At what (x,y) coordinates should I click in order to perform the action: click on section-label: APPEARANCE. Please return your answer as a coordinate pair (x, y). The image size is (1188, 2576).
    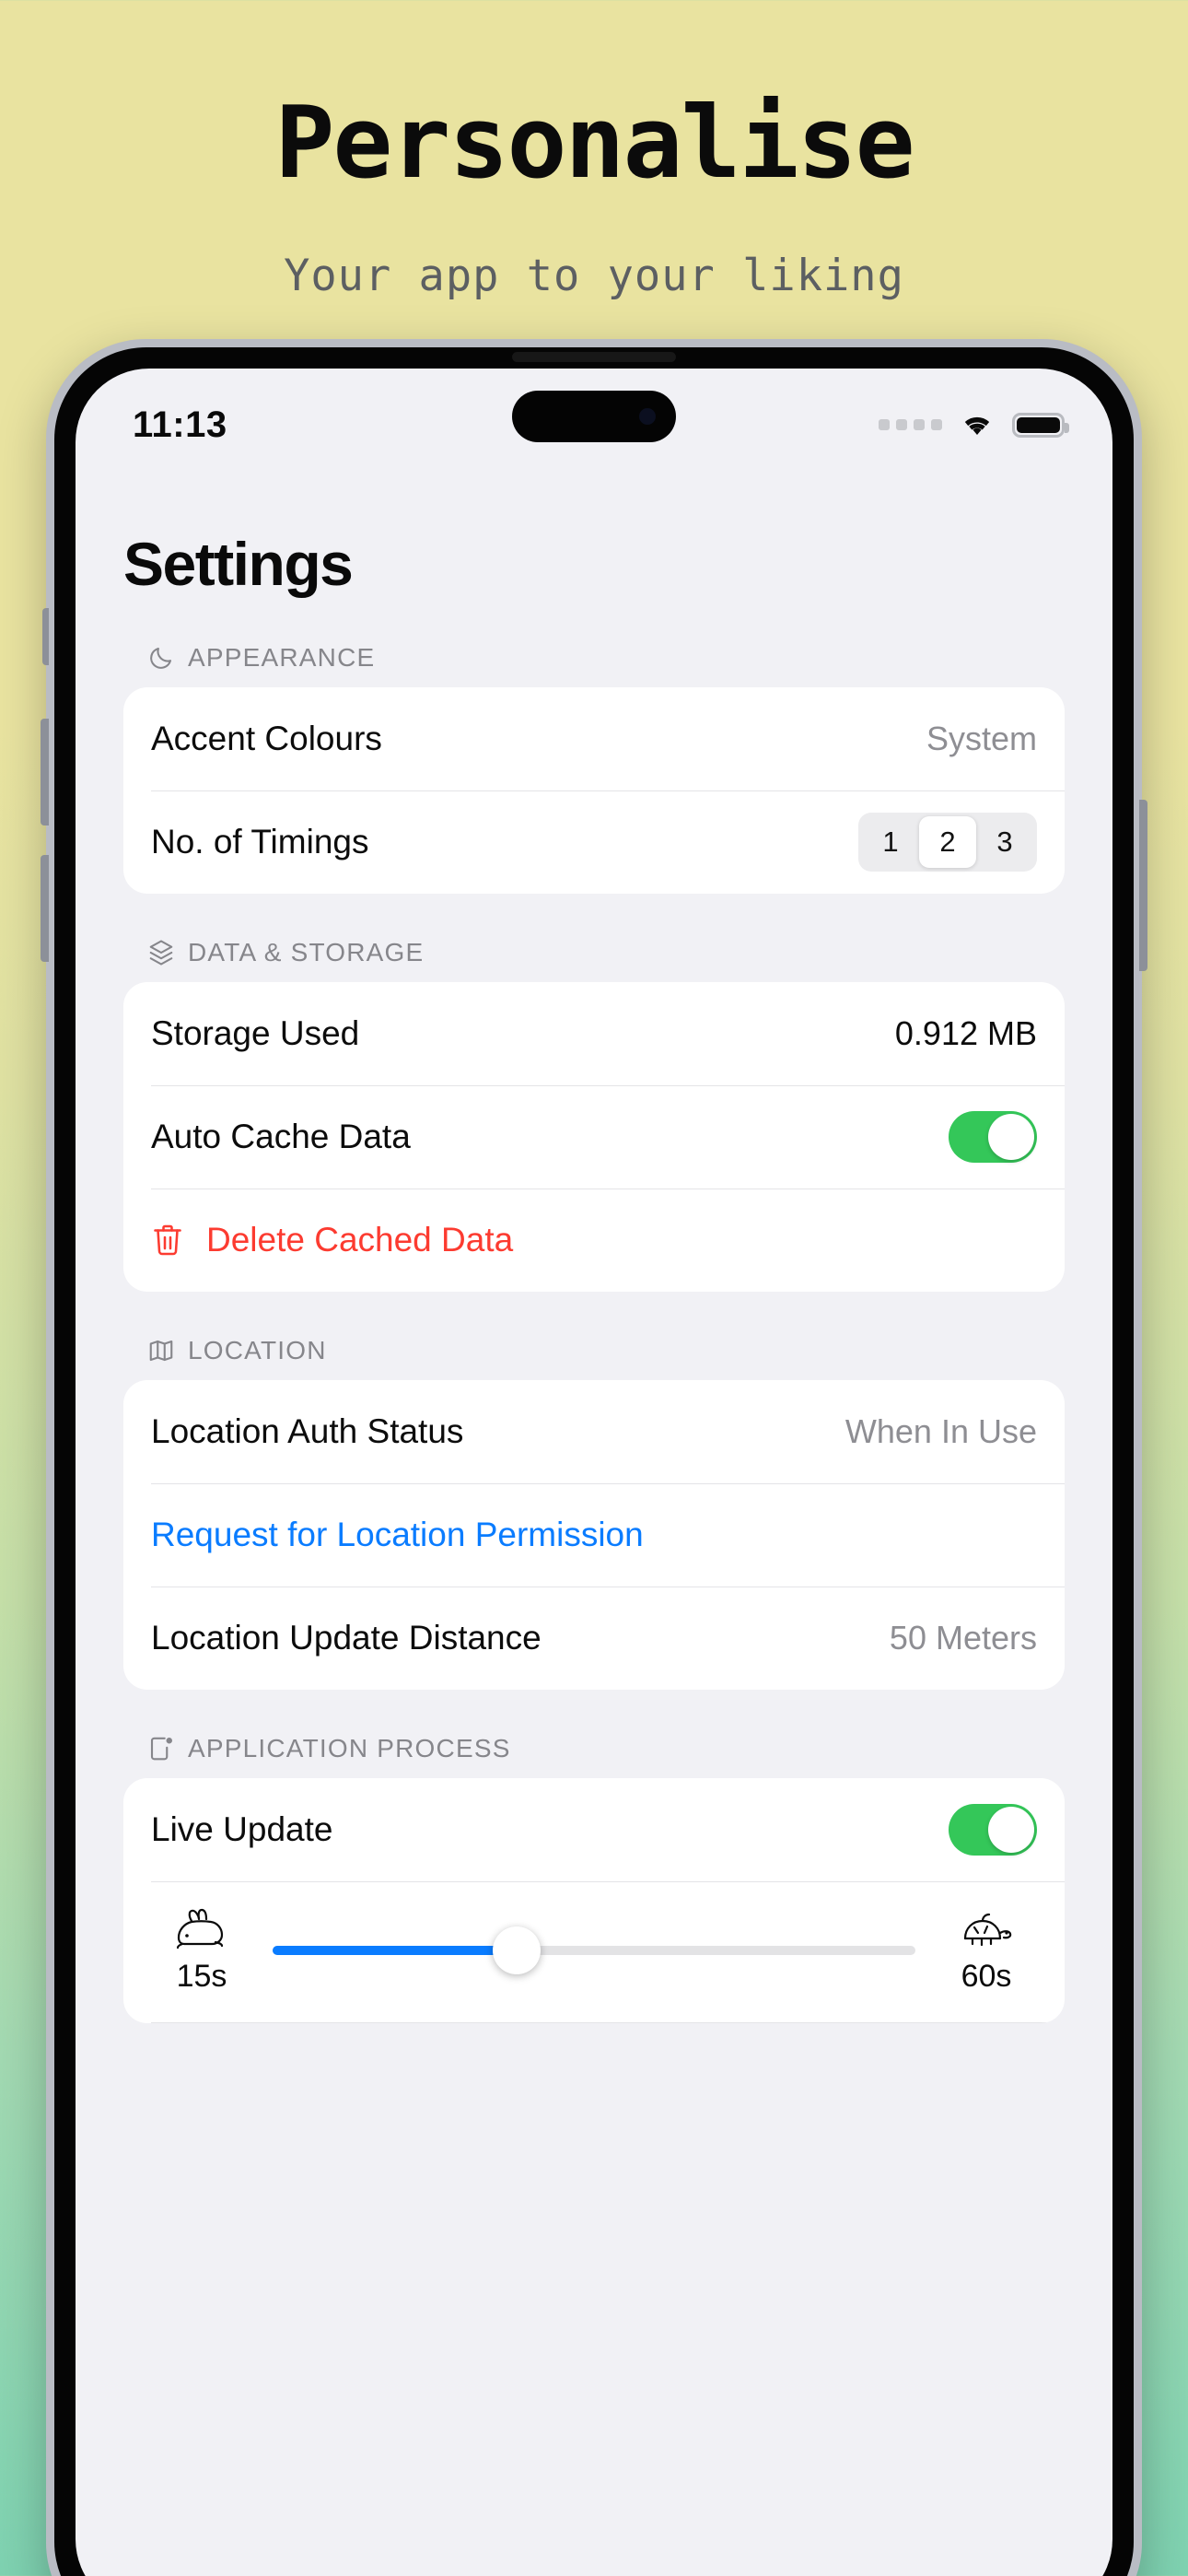
    Looking at the image, I should click on (282, 657).